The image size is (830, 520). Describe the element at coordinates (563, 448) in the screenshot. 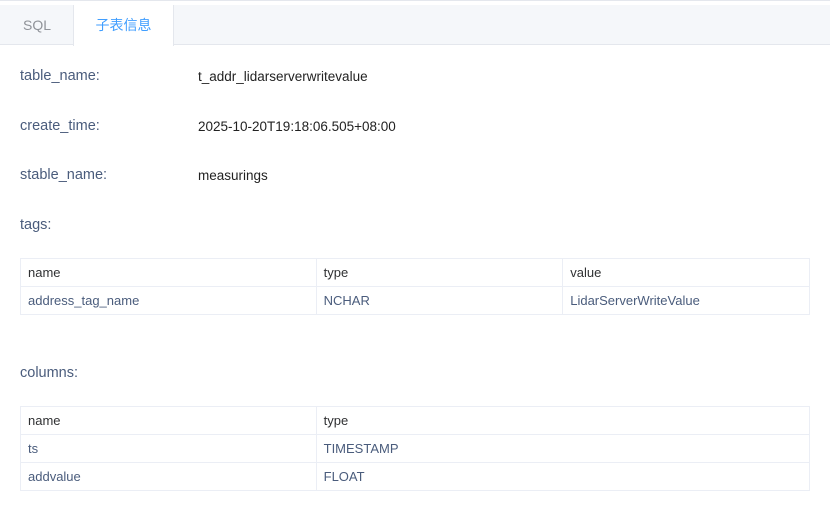

I see `column-type-cell: TIMESTAMP` at that location.